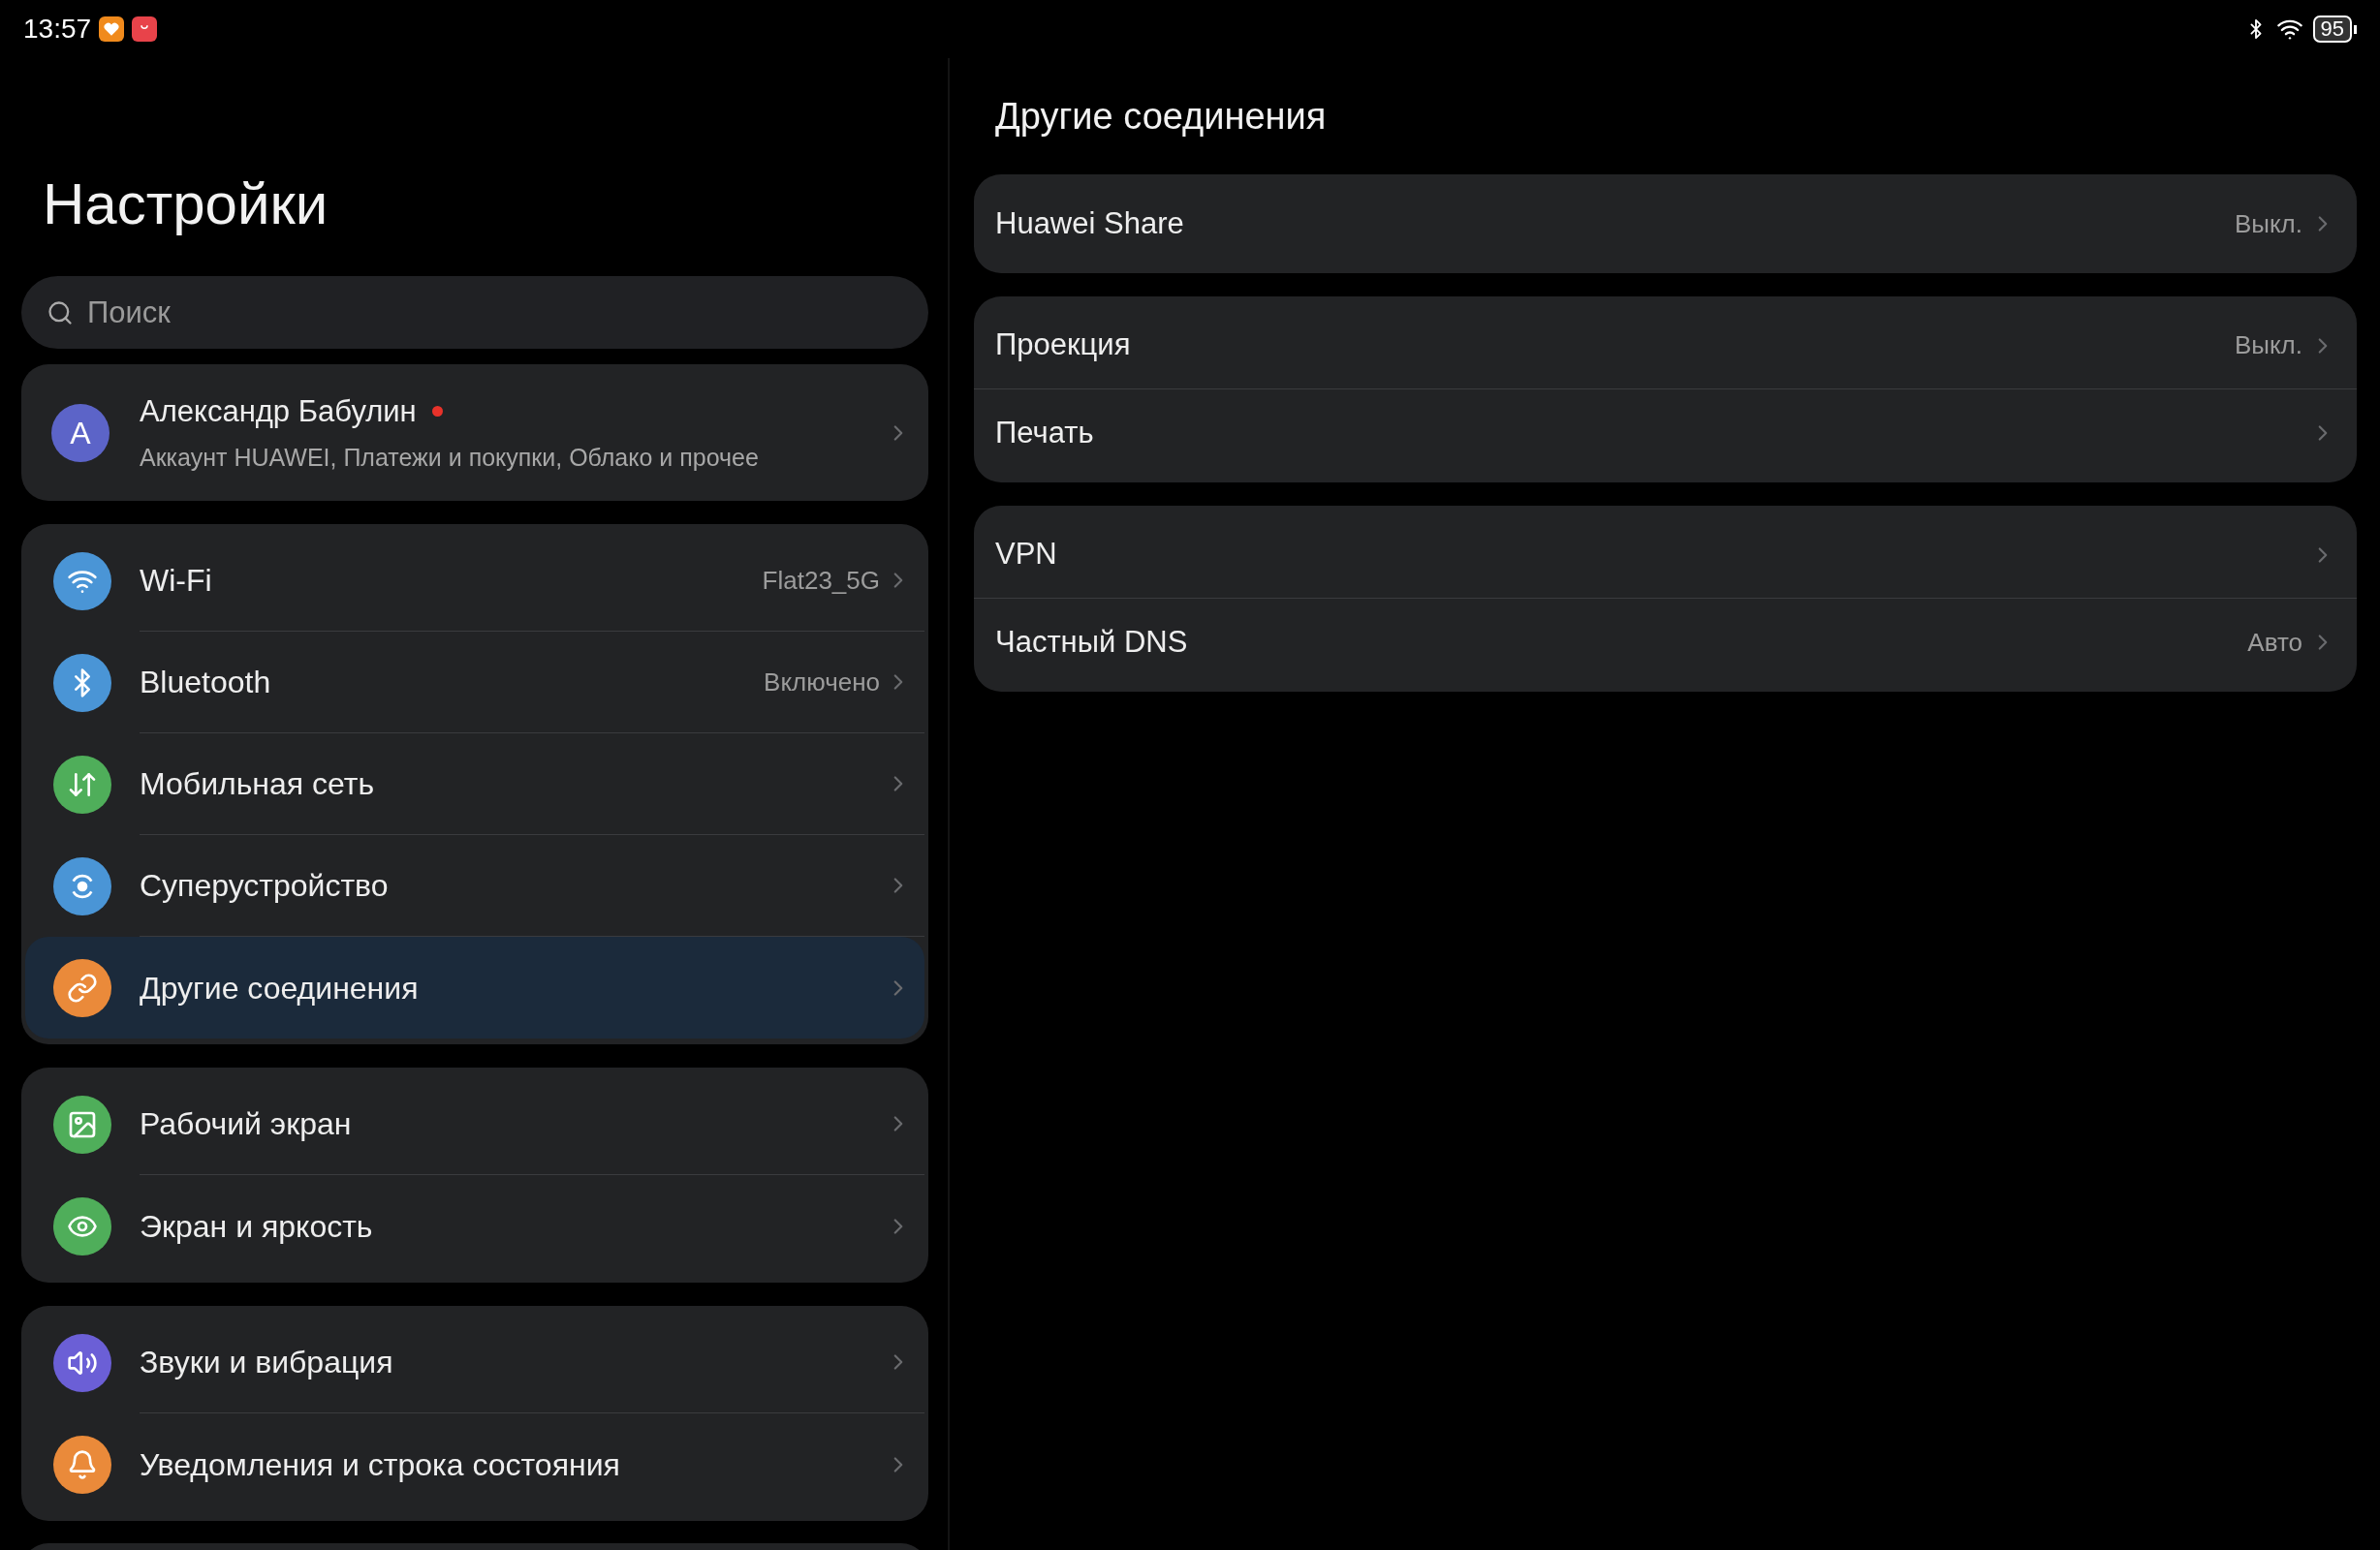 The width and height of the screenshot is (2380, 1550). What do you see at coordinates (1026, 555) in the screenshot?
I see `row-label: VPN` at bounding box center [1026, 555].